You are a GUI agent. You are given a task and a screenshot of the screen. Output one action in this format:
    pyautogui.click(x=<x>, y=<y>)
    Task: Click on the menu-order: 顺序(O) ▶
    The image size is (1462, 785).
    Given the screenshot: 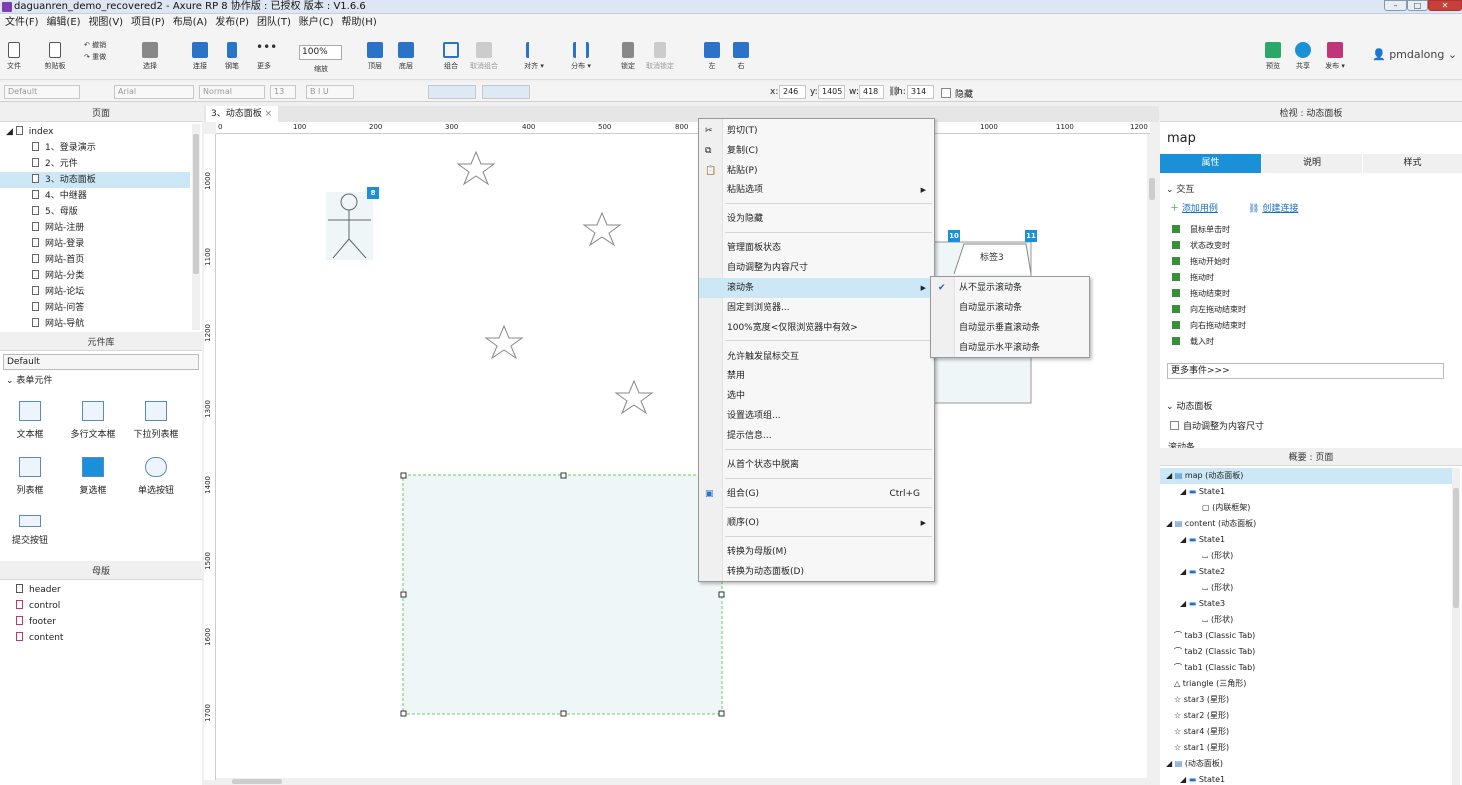 What is the action you would take?
    pyautogui.click(x=816, y=523)
    